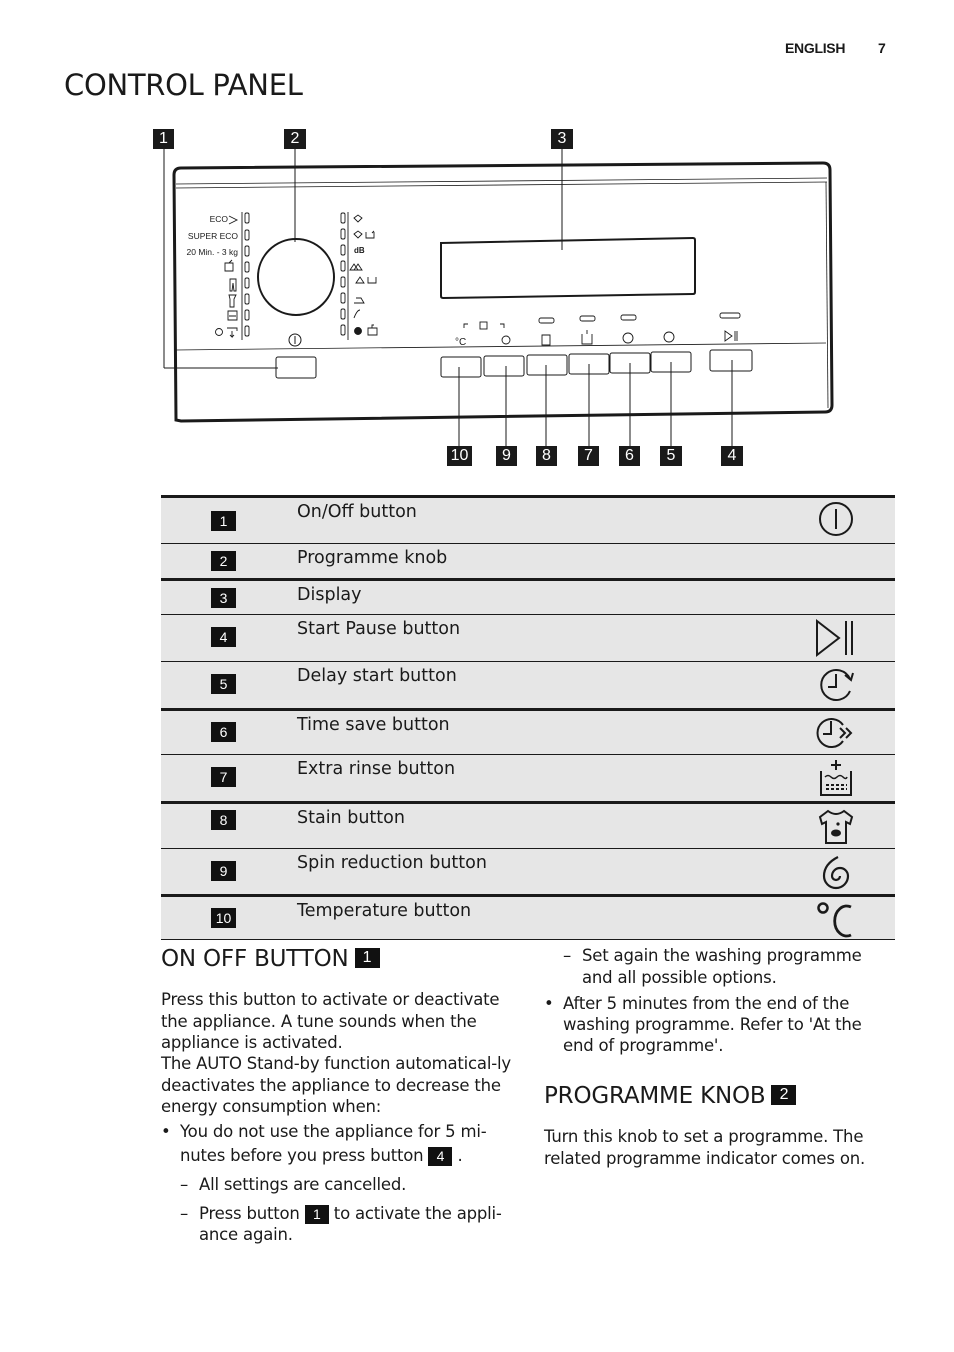  I want to click on db-label: dB, so click(359, 250).